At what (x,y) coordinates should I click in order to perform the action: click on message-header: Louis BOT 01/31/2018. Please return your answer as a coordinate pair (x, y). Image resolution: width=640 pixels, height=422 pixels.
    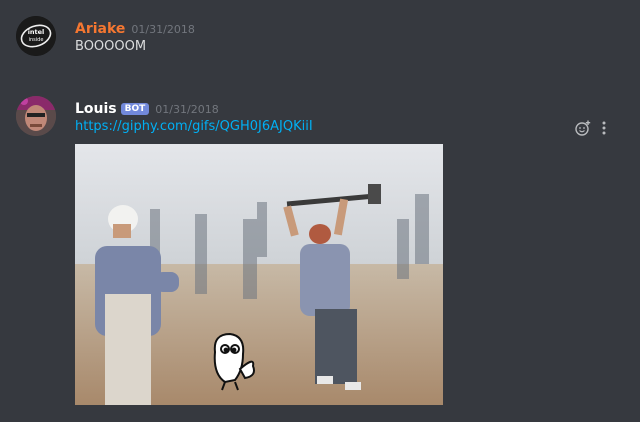
    Looking at the image, I should click on (147, 107).